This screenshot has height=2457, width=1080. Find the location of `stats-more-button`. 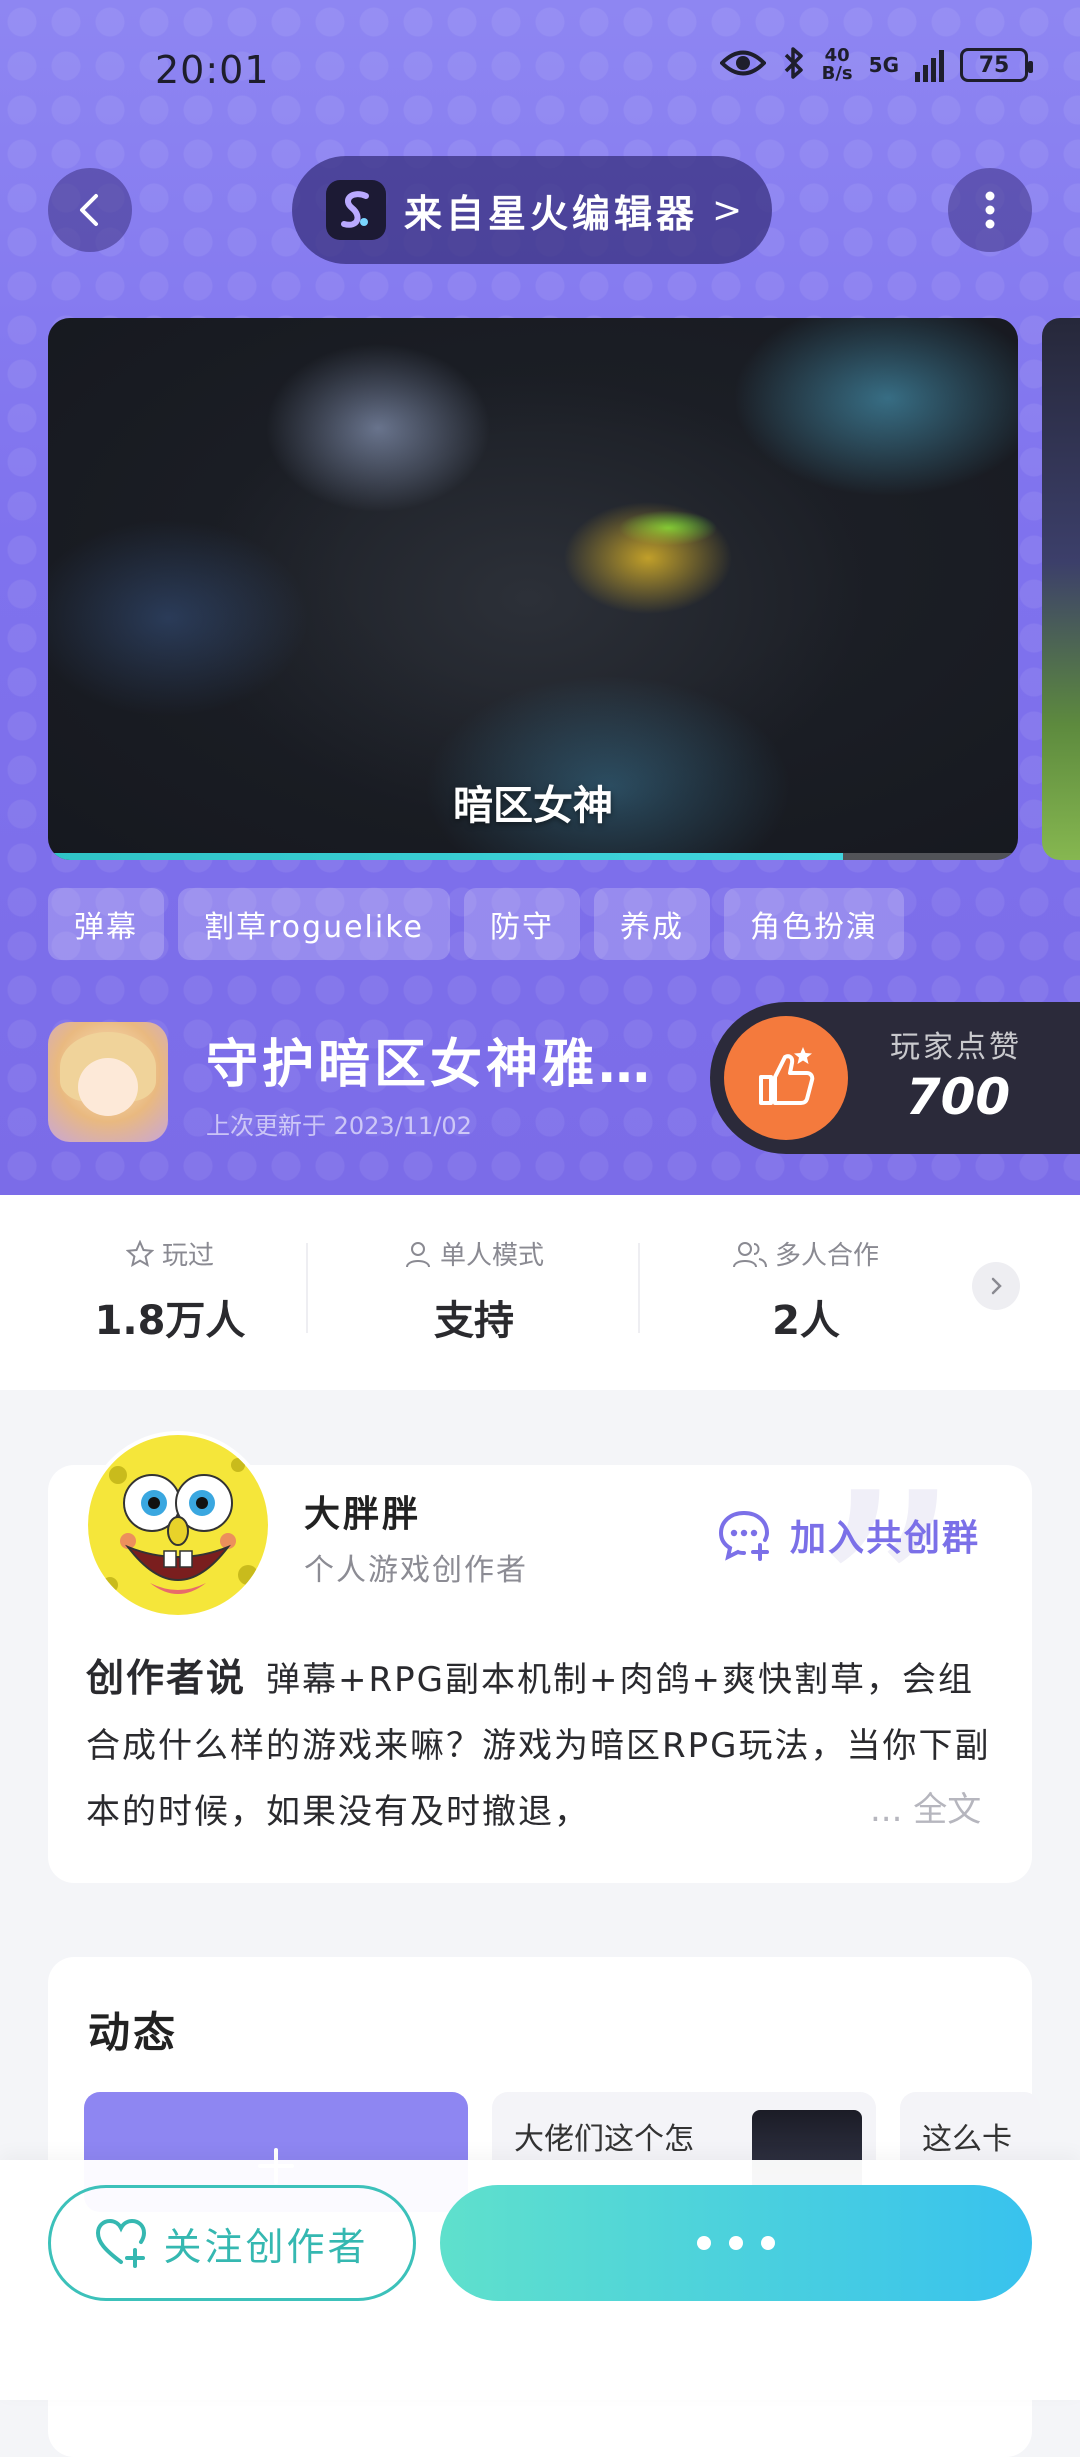

stats-more-button is located at coordinates (996, 1286).